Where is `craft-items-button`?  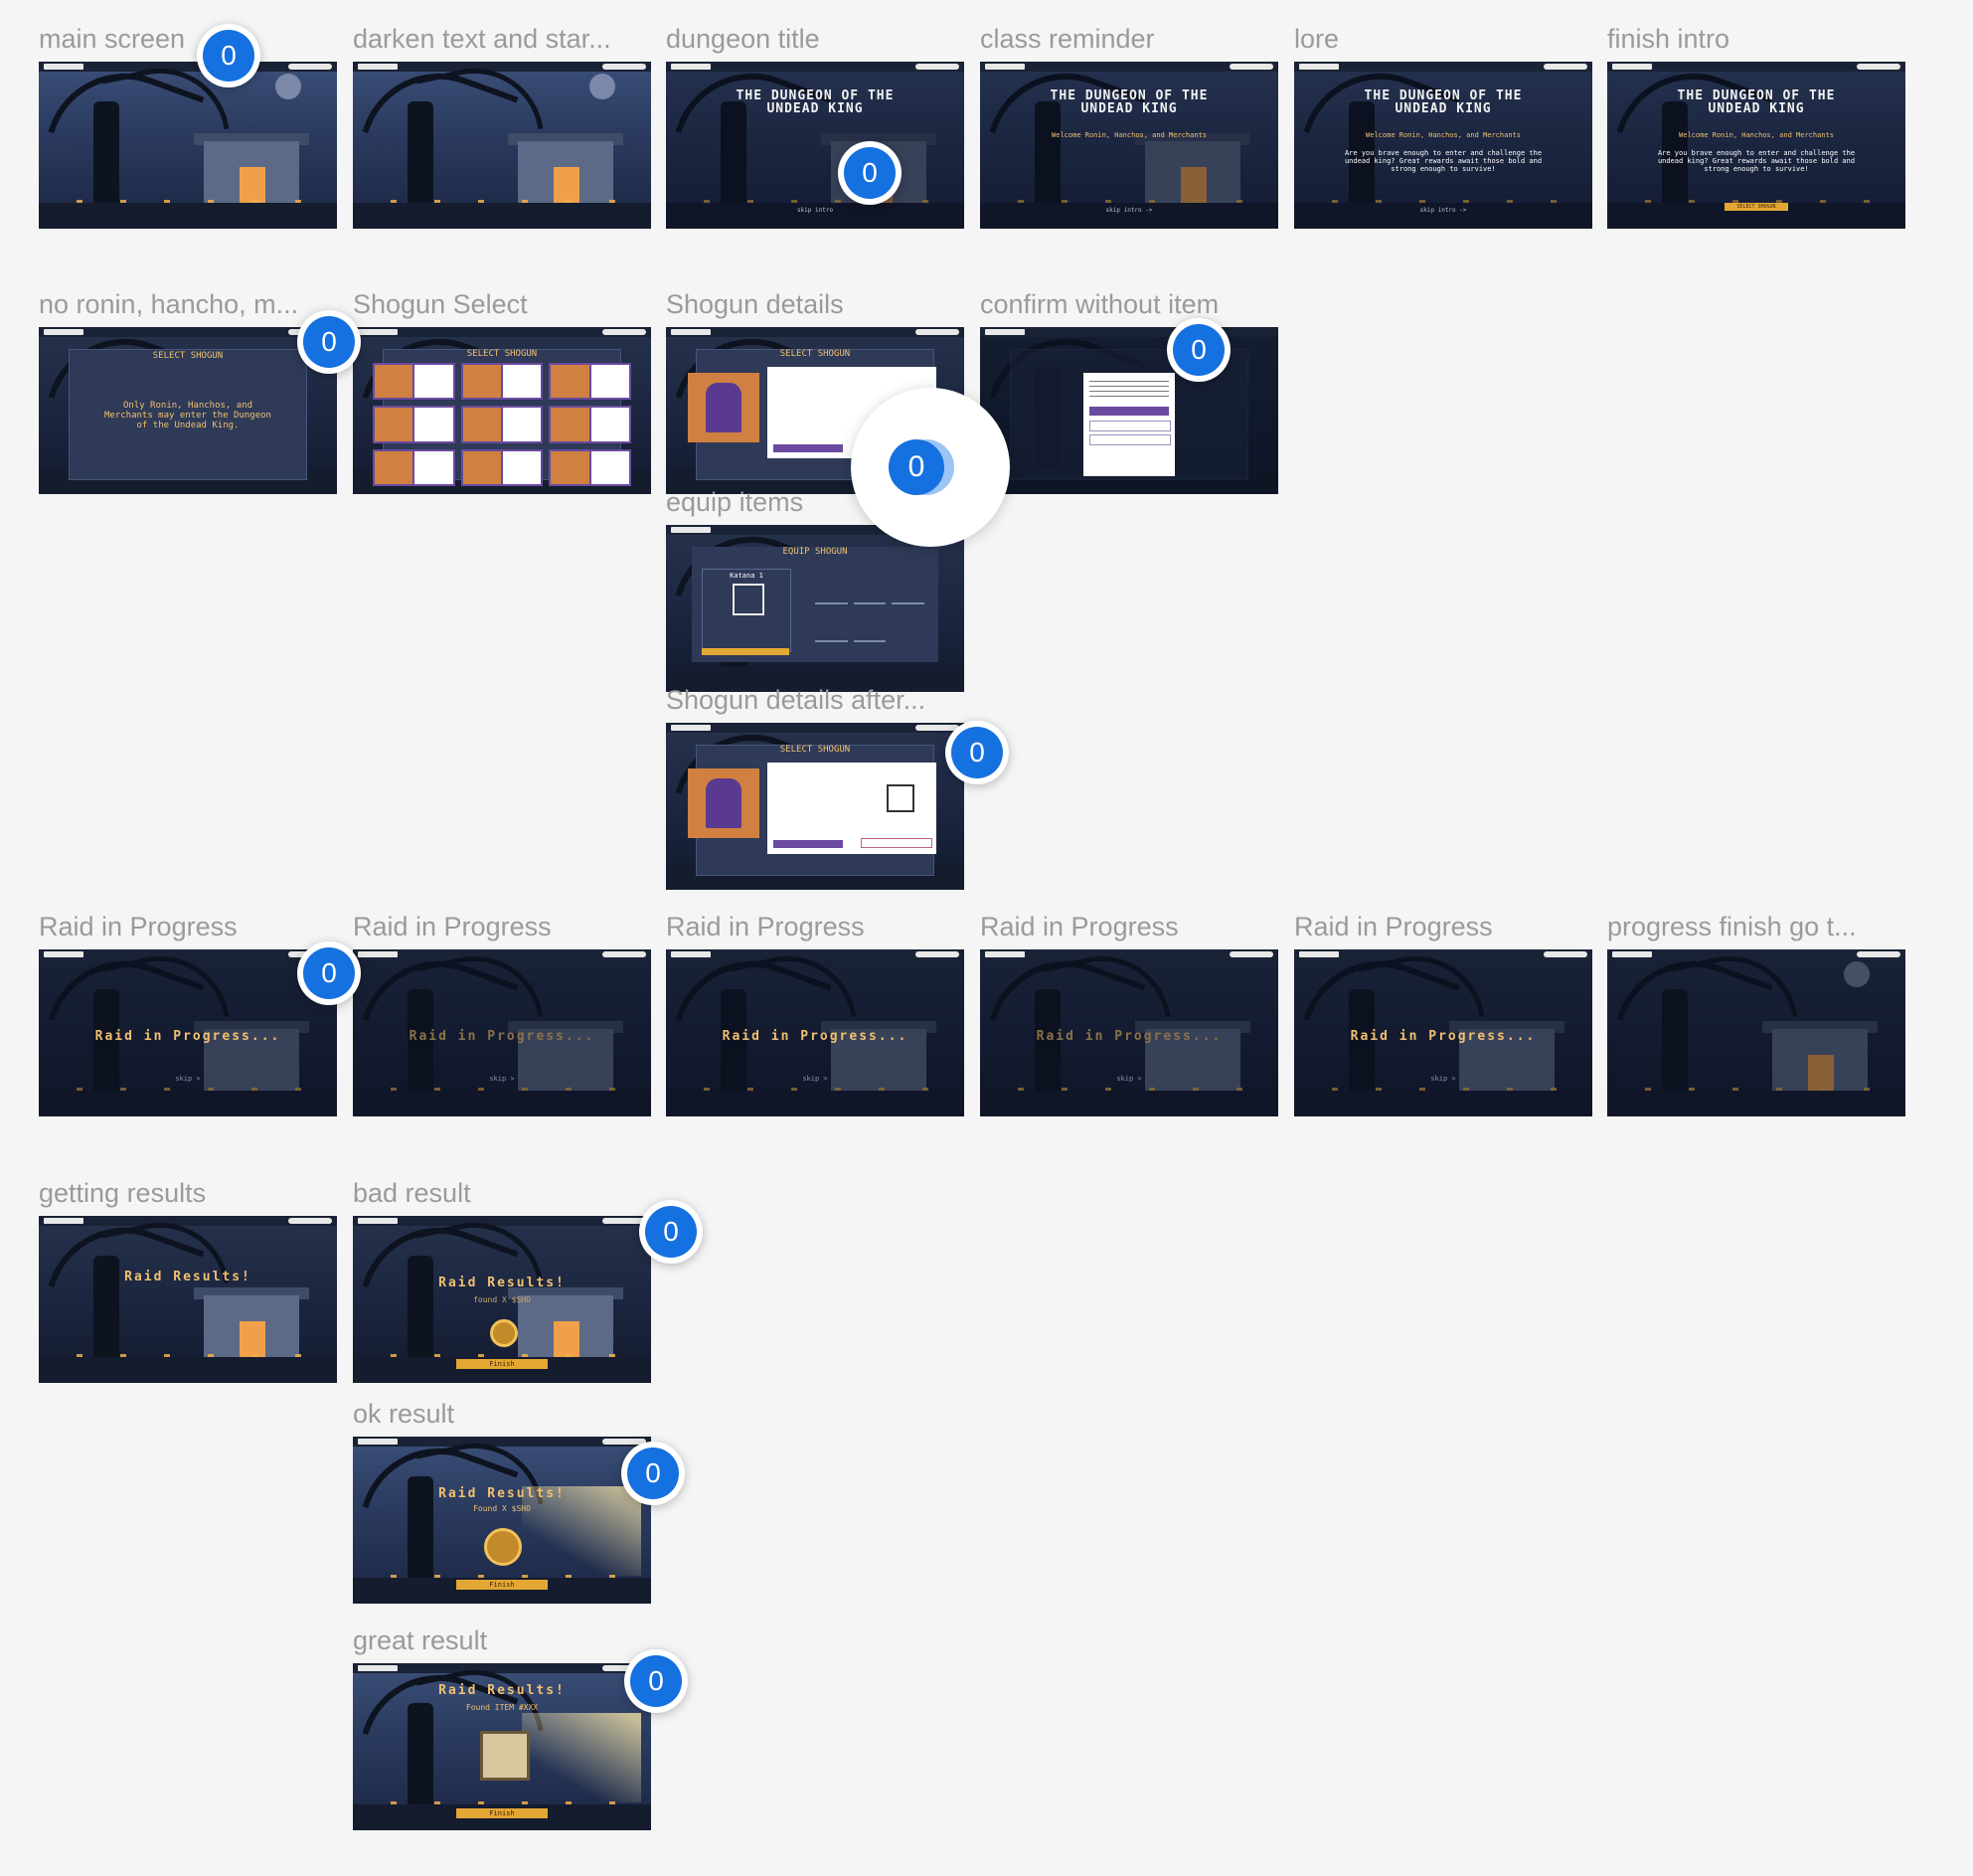
craft-items-button is located at coordinates (1130, 439).